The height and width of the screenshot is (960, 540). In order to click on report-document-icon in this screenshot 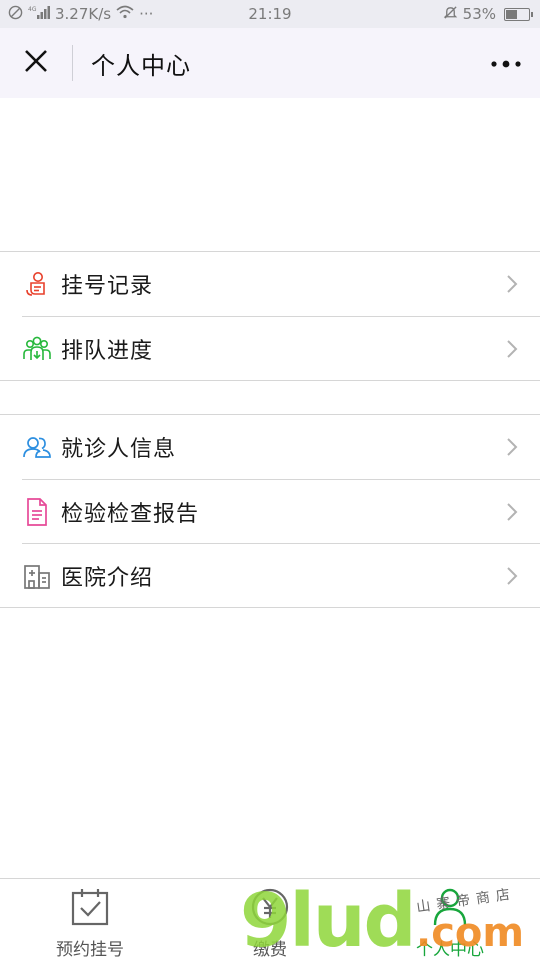, I will do `click(37, 512)`.